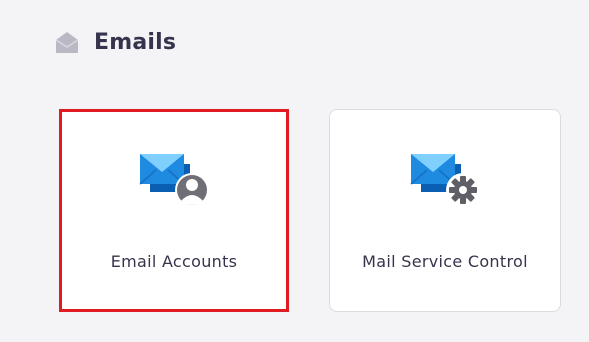  I want to click on section-title: Emails, so click(135, 42).